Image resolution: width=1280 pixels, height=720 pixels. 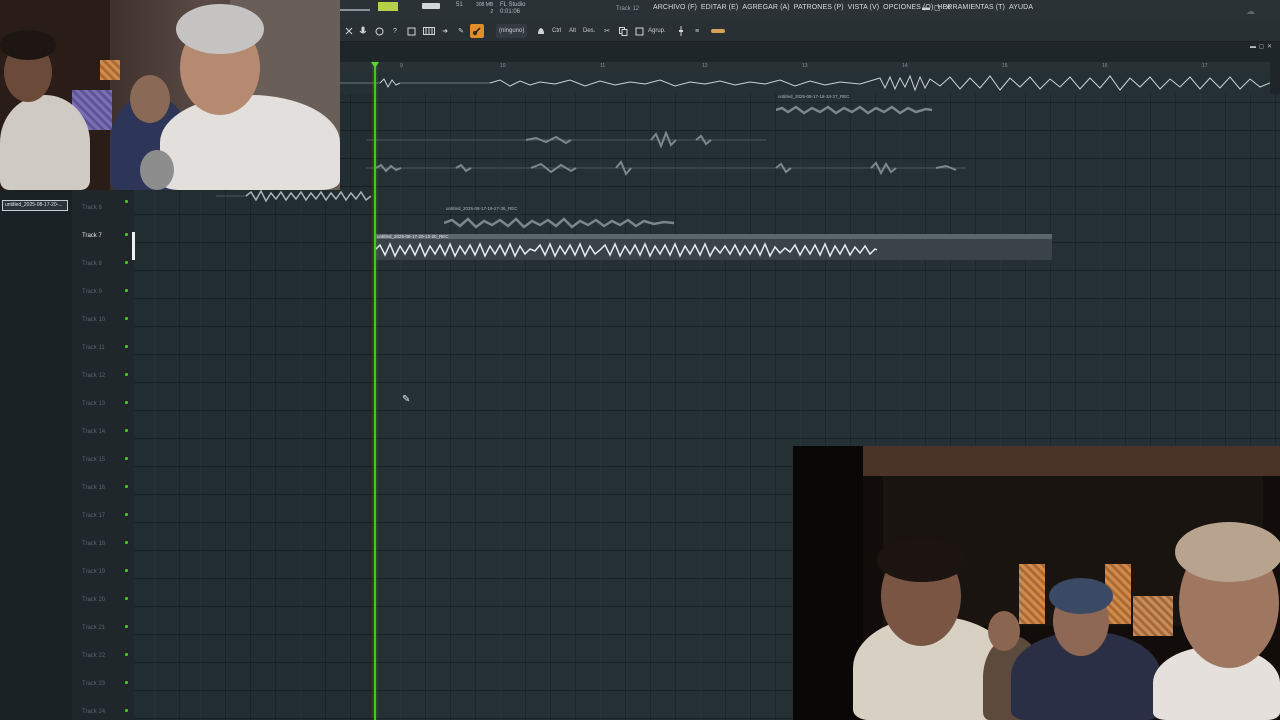 What do you see at coordinates (492, 12) in the screenshot?
I see `memory-sub-value: 2` at bounding box center [492, 12].